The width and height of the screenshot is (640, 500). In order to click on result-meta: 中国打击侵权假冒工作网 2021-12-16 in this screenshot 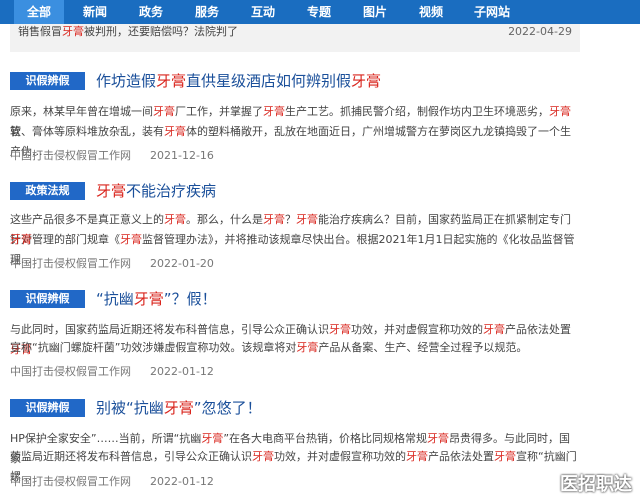, I will do `click(112, 156)`.